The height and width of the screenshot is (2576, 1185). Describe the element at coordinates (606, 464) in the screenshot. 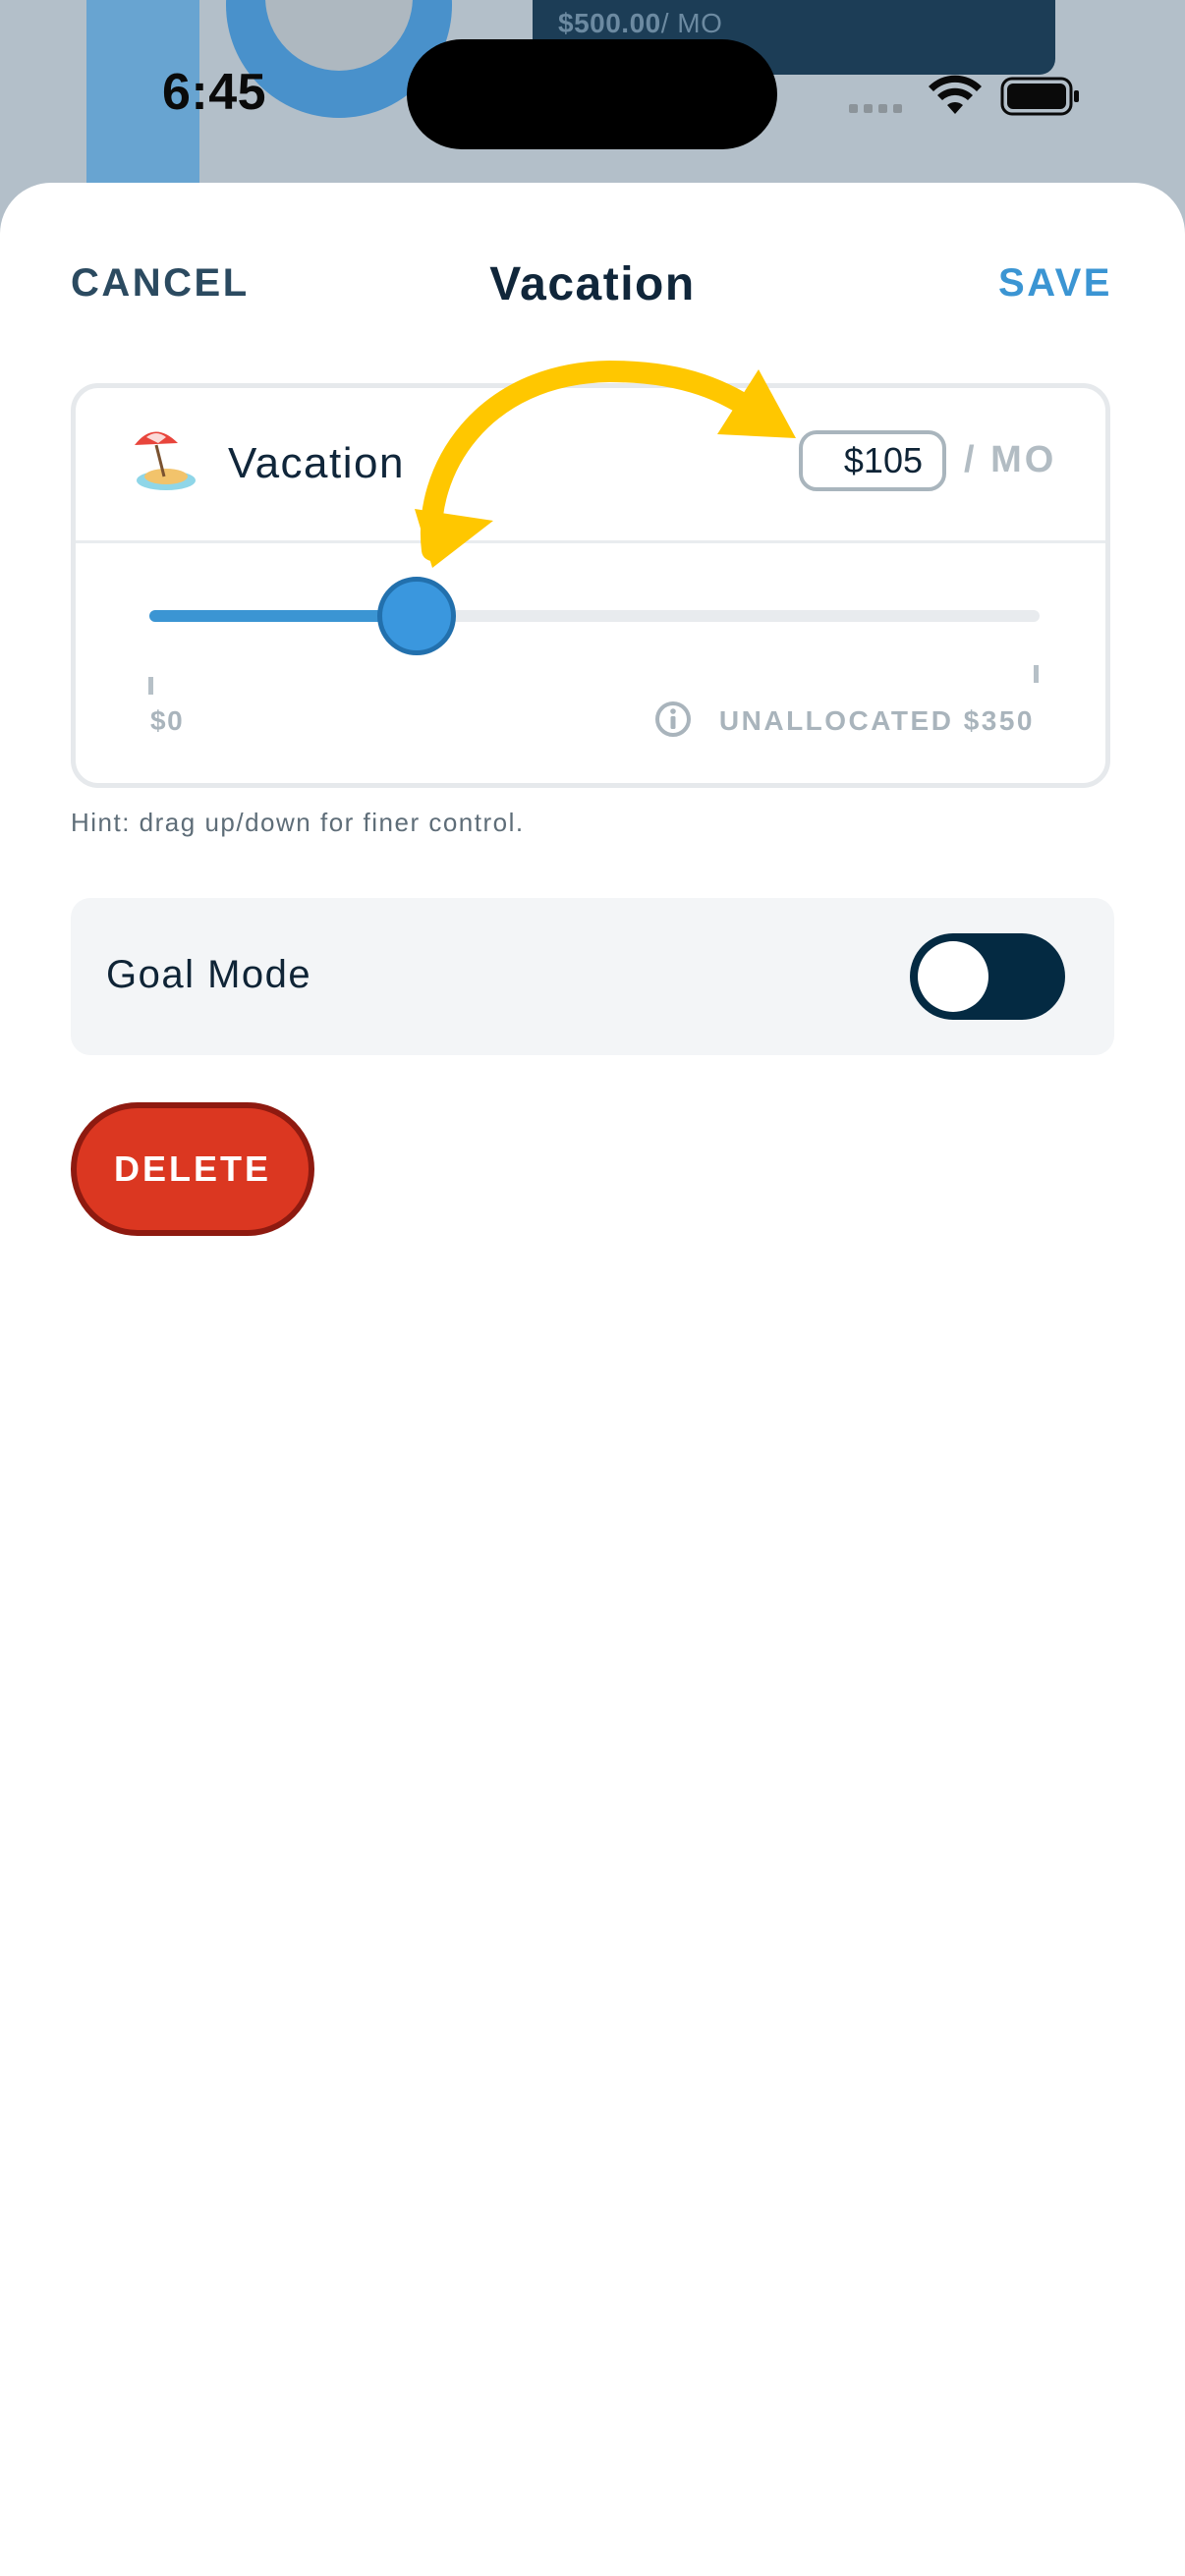

I see `double-arrow-annotation` at that location.